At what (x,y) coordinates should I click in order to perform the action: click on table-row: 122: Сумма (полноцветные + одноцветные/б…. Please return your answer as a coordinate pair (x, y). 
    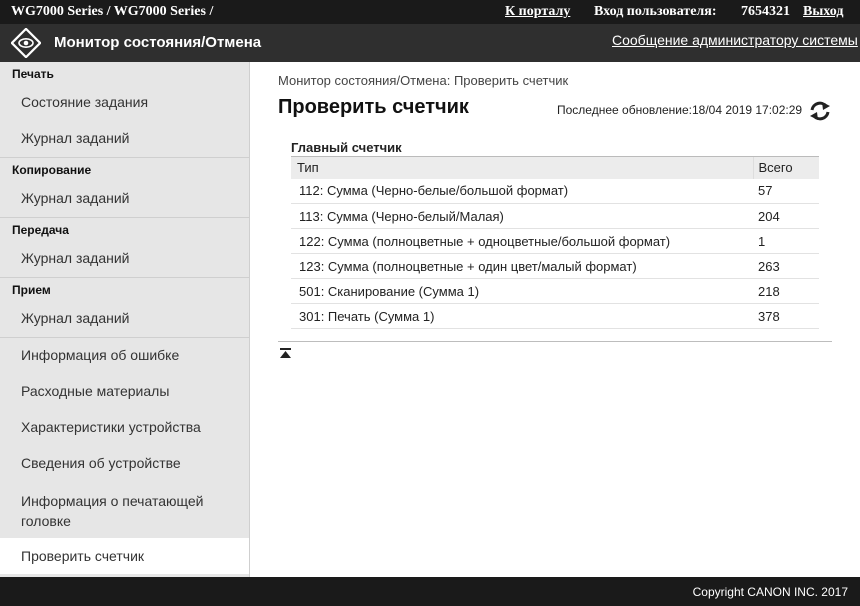
    Looking at the image, I should click on (555, 241).